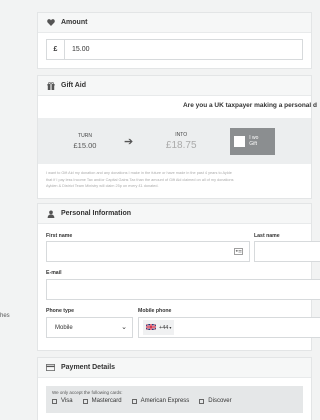 This screenshot has height=420, width=320. I want to click on gift-aid-toggle-button: I wo Gift, so click(253, 141).